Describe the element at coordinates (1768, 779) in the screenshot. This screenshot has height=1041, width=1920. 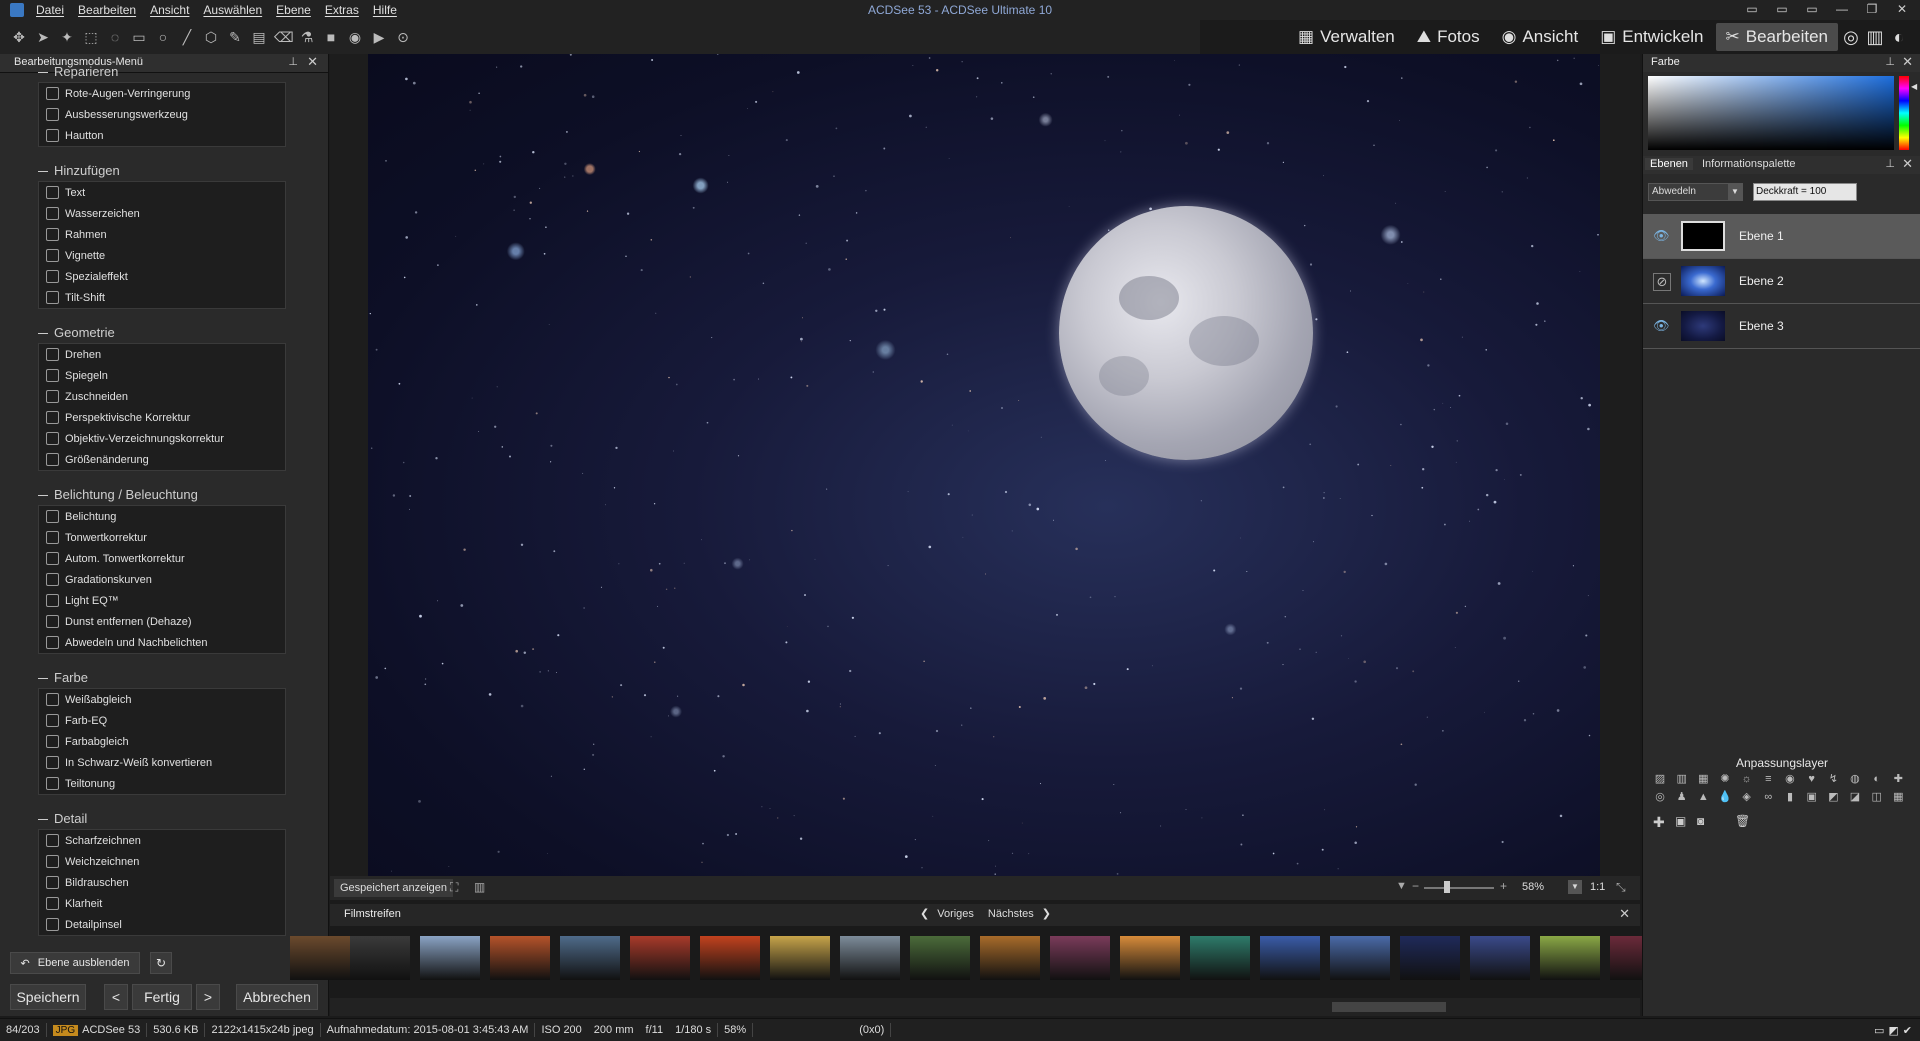
I see `adjustment-layer-icon: ≡` at that location.